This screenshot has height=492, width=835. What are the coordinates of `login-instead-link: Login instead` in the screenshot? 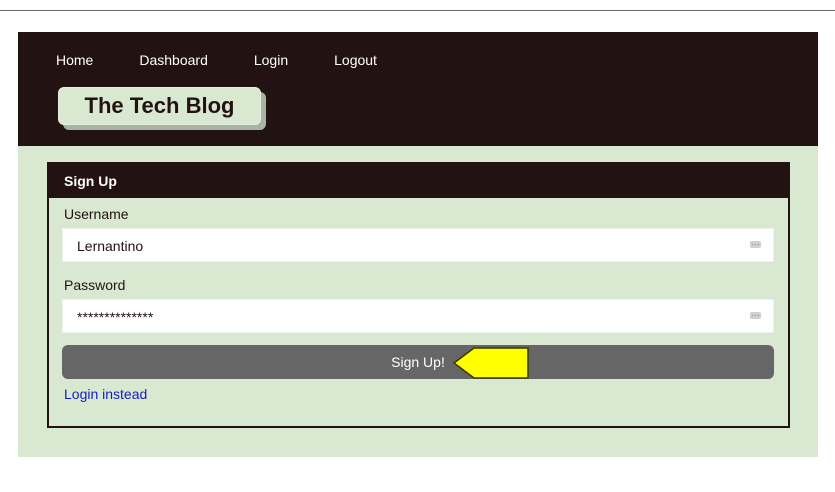 It's located at (105, 394).